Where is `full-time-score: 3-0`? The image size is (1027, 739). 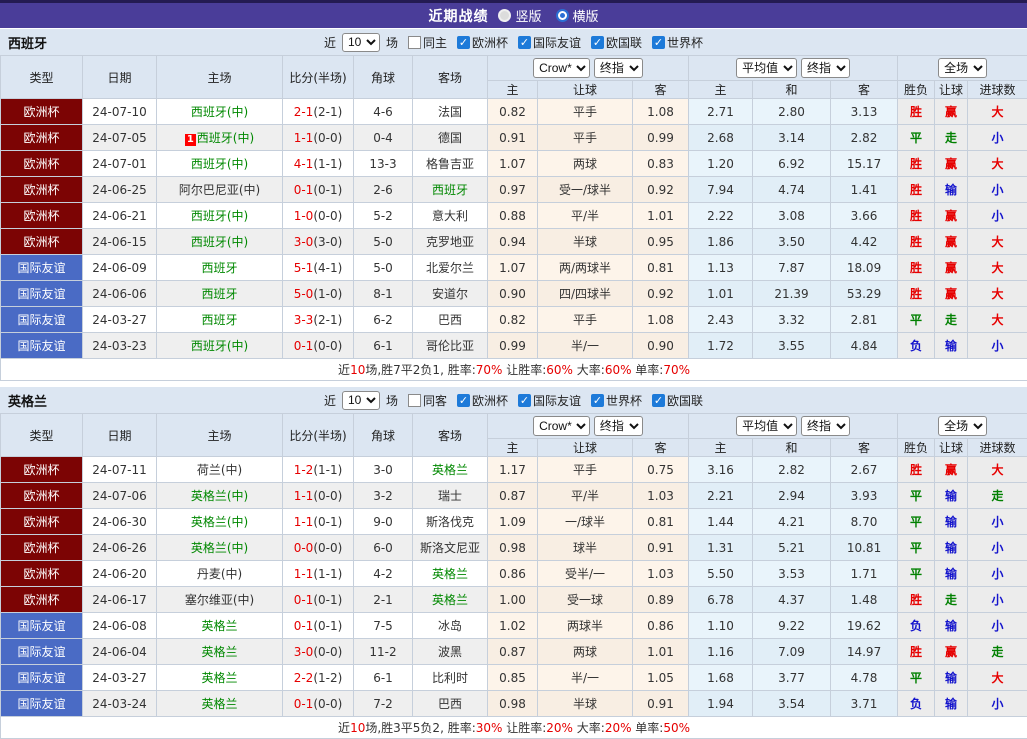
full-time-score: 3-0 is located at coordinates (303, 241).